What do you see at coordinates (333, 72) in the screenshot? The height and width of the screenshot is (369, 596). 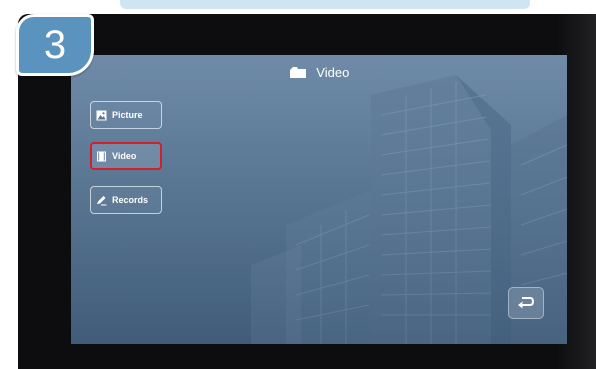 I see `screen-title: Video` at bounding box center [333, 72].